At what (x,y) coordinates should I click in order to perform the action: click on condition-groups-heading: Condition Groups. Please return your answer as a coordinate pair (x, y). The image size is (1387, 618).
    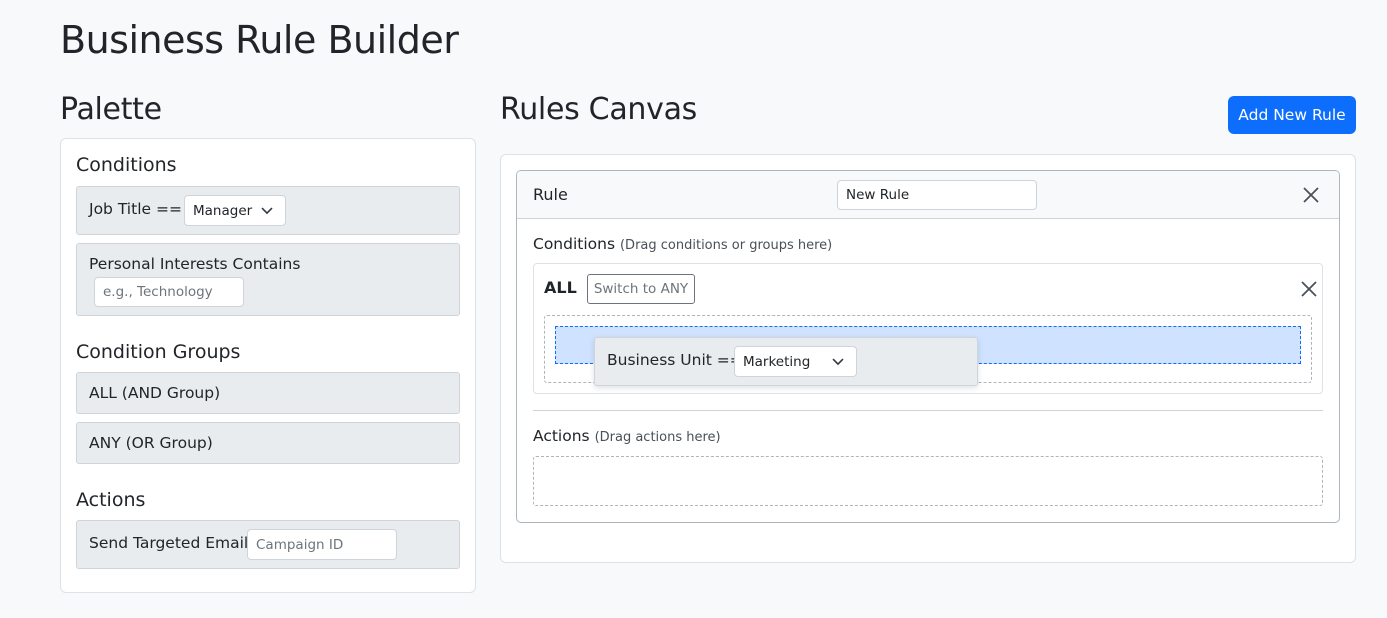
    Looking at the image, I should click on (158, 352).